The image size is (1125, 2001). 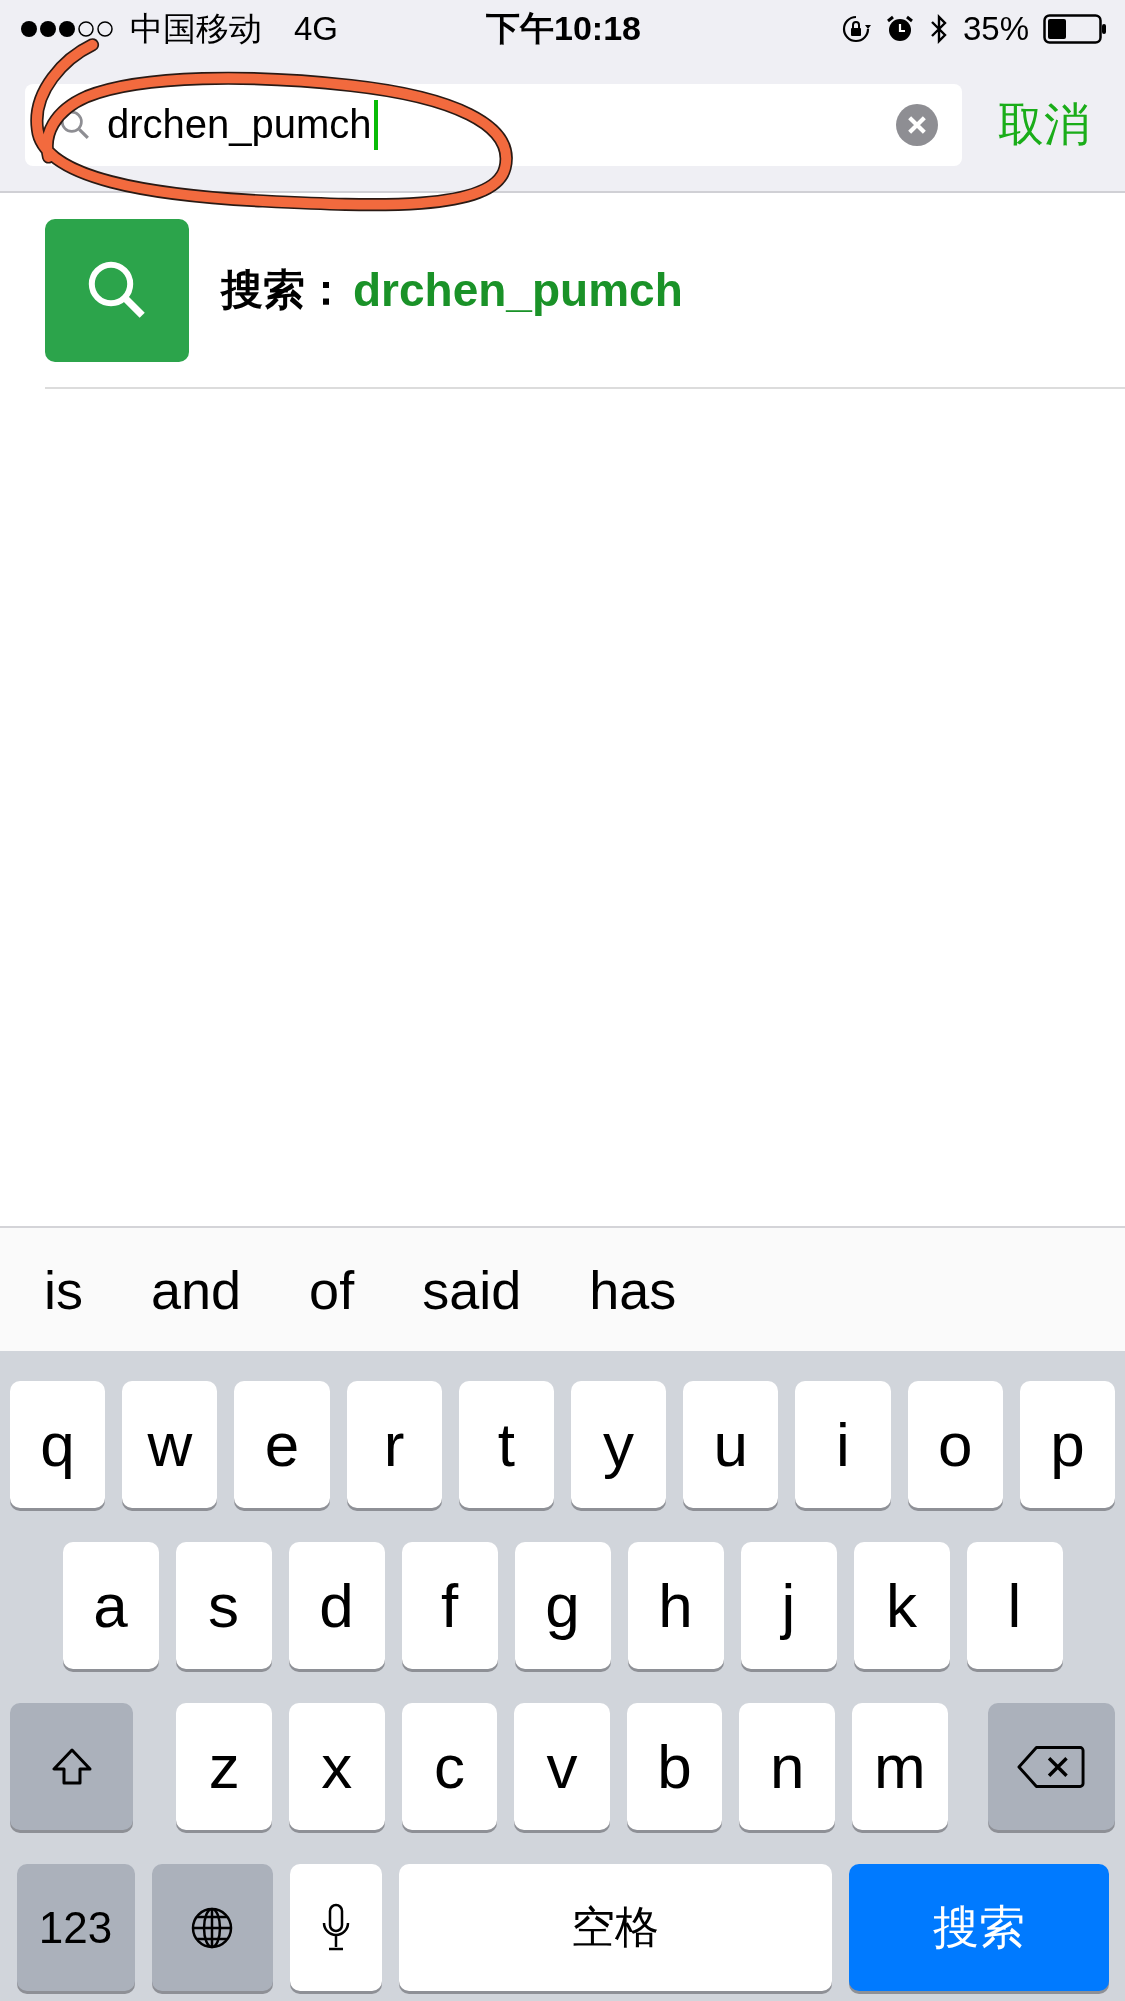 I want to click on letter-key: o, so click(x=955, y=1444).